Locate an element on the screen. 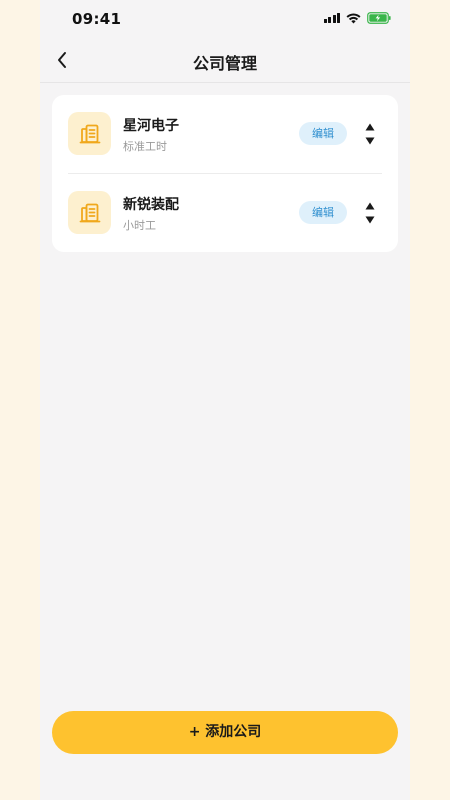  status-icons is located at coordinates (357, 18).